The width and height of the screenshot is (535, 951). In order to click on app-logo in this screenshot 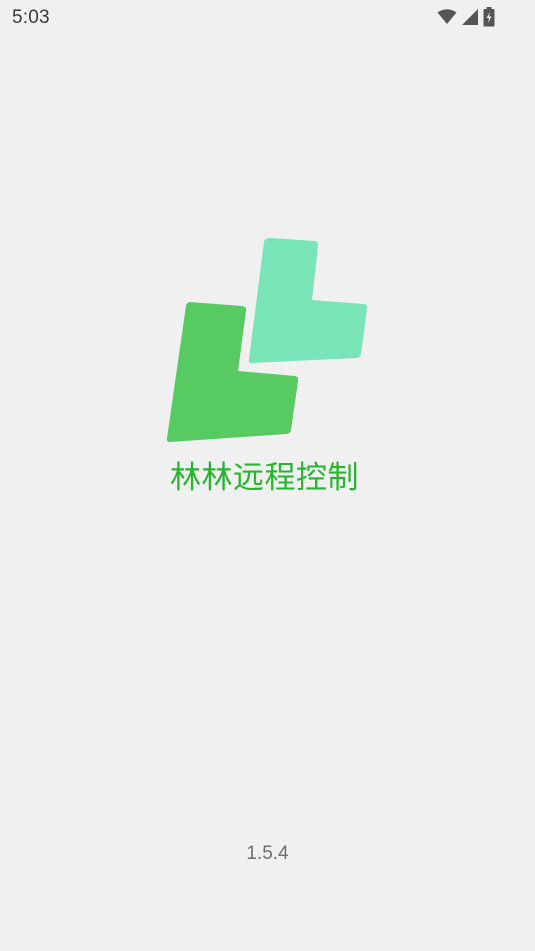, I will do `click(267, 339)`.